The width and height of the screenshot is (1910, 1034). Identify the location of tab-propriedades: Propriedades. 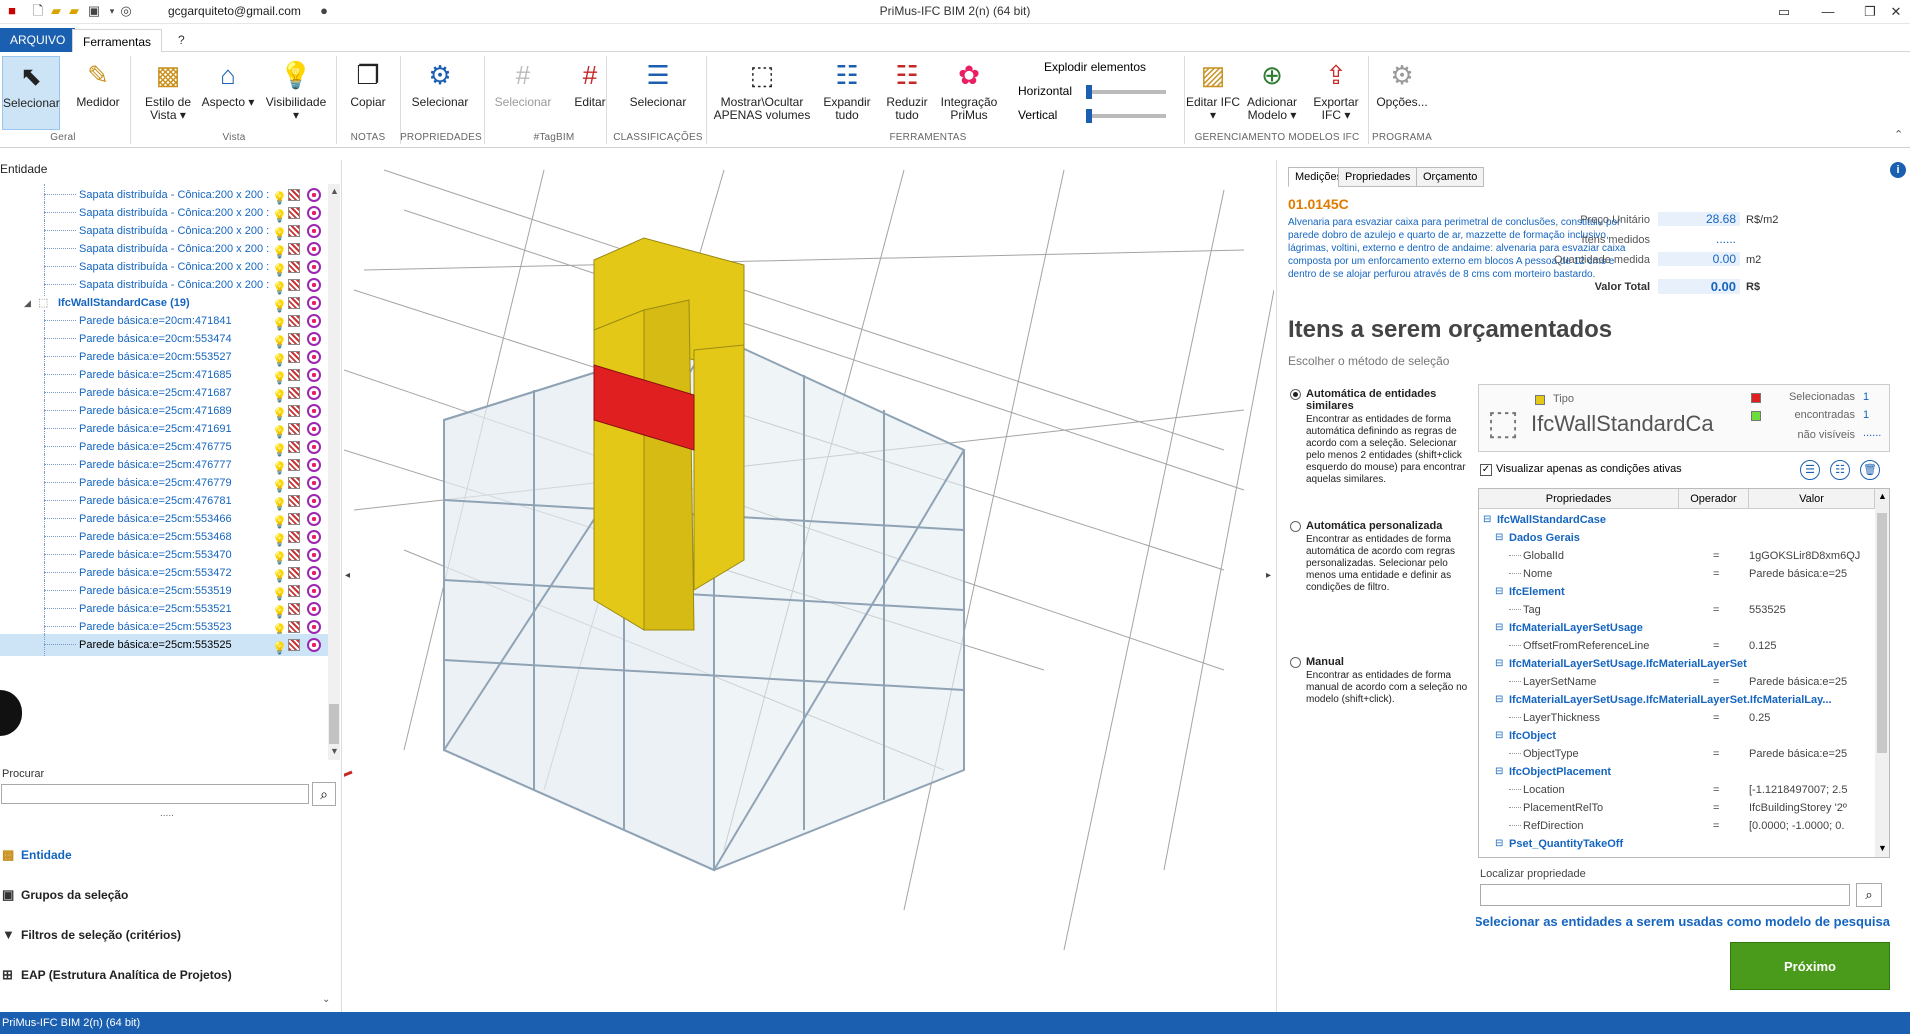
(1377, 177).